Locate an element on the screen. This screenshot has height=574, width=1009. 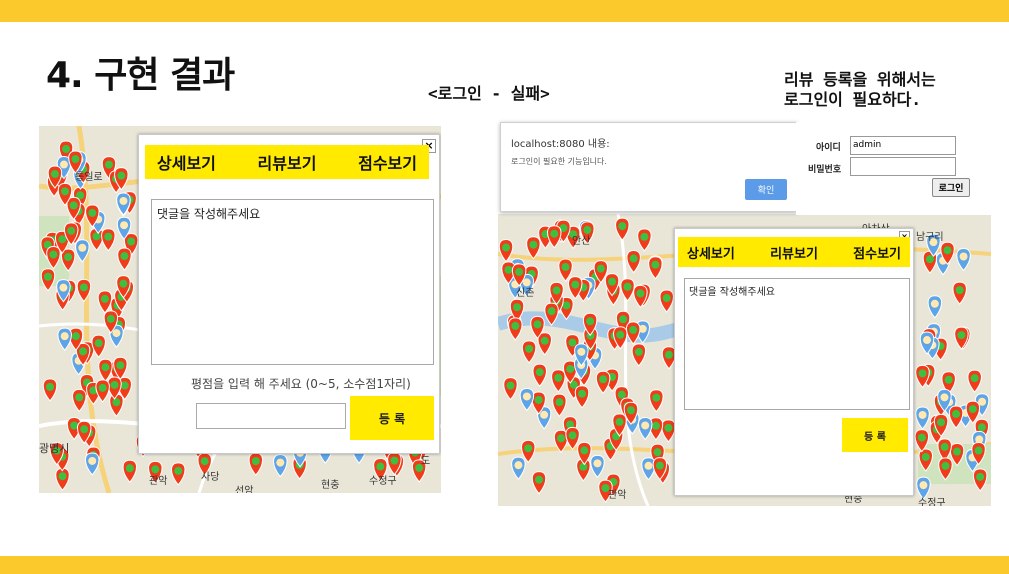
map-label-area: 남구리 is located at coordinates (930, 237).